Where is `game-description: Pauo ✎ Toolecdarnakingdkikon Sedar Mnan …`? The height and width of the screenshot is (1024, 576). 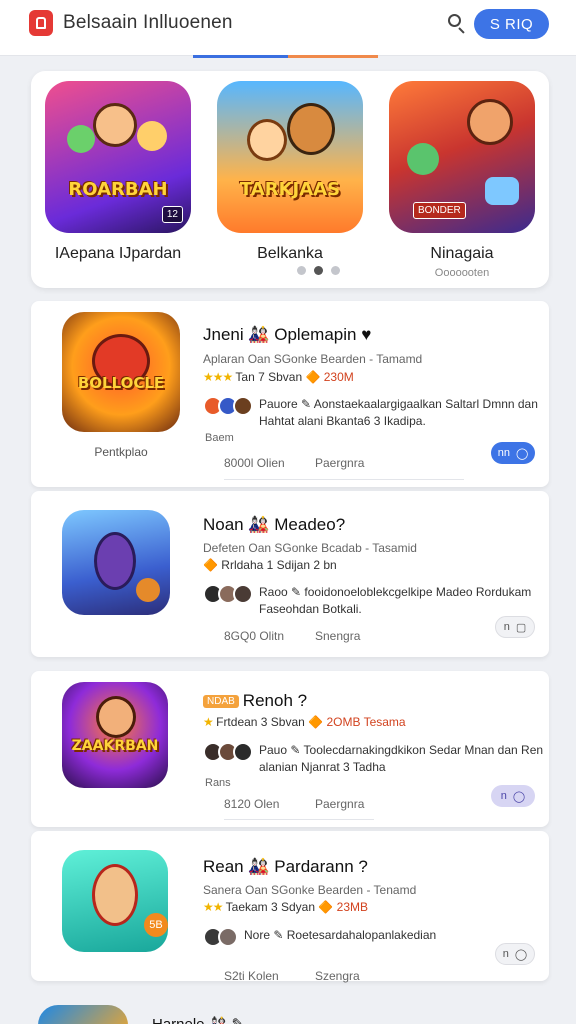
game-description: Pauo ✎ Toolecdarnakingdkikon Sedar Mnan … is located at coordinates (401, 758).